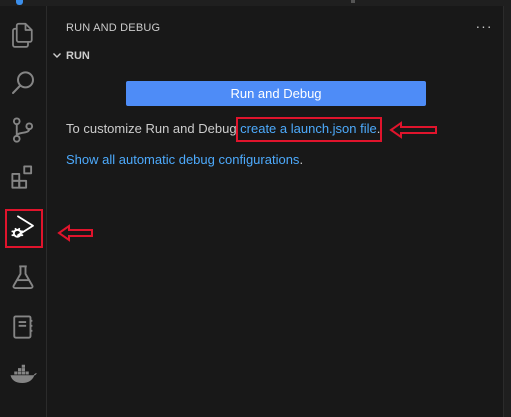  I want to click on search-icon, so click(23, 83).